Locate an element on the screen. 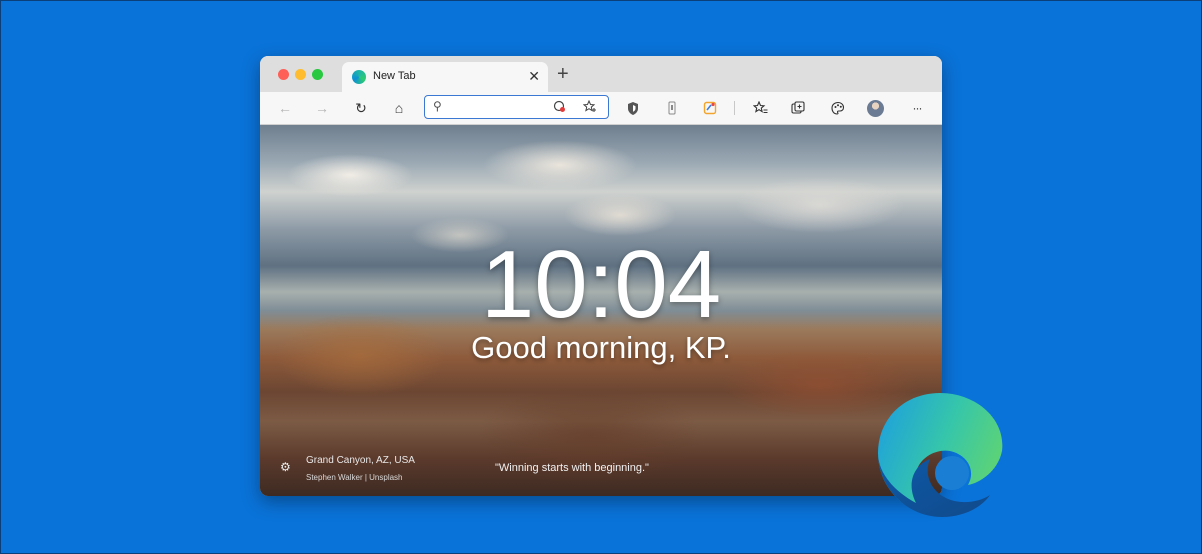 Image resolution: width=1202 pixels, height=554 pixels. tab-new-tab: New Tab ✕ is located at coordinates (445, 77).